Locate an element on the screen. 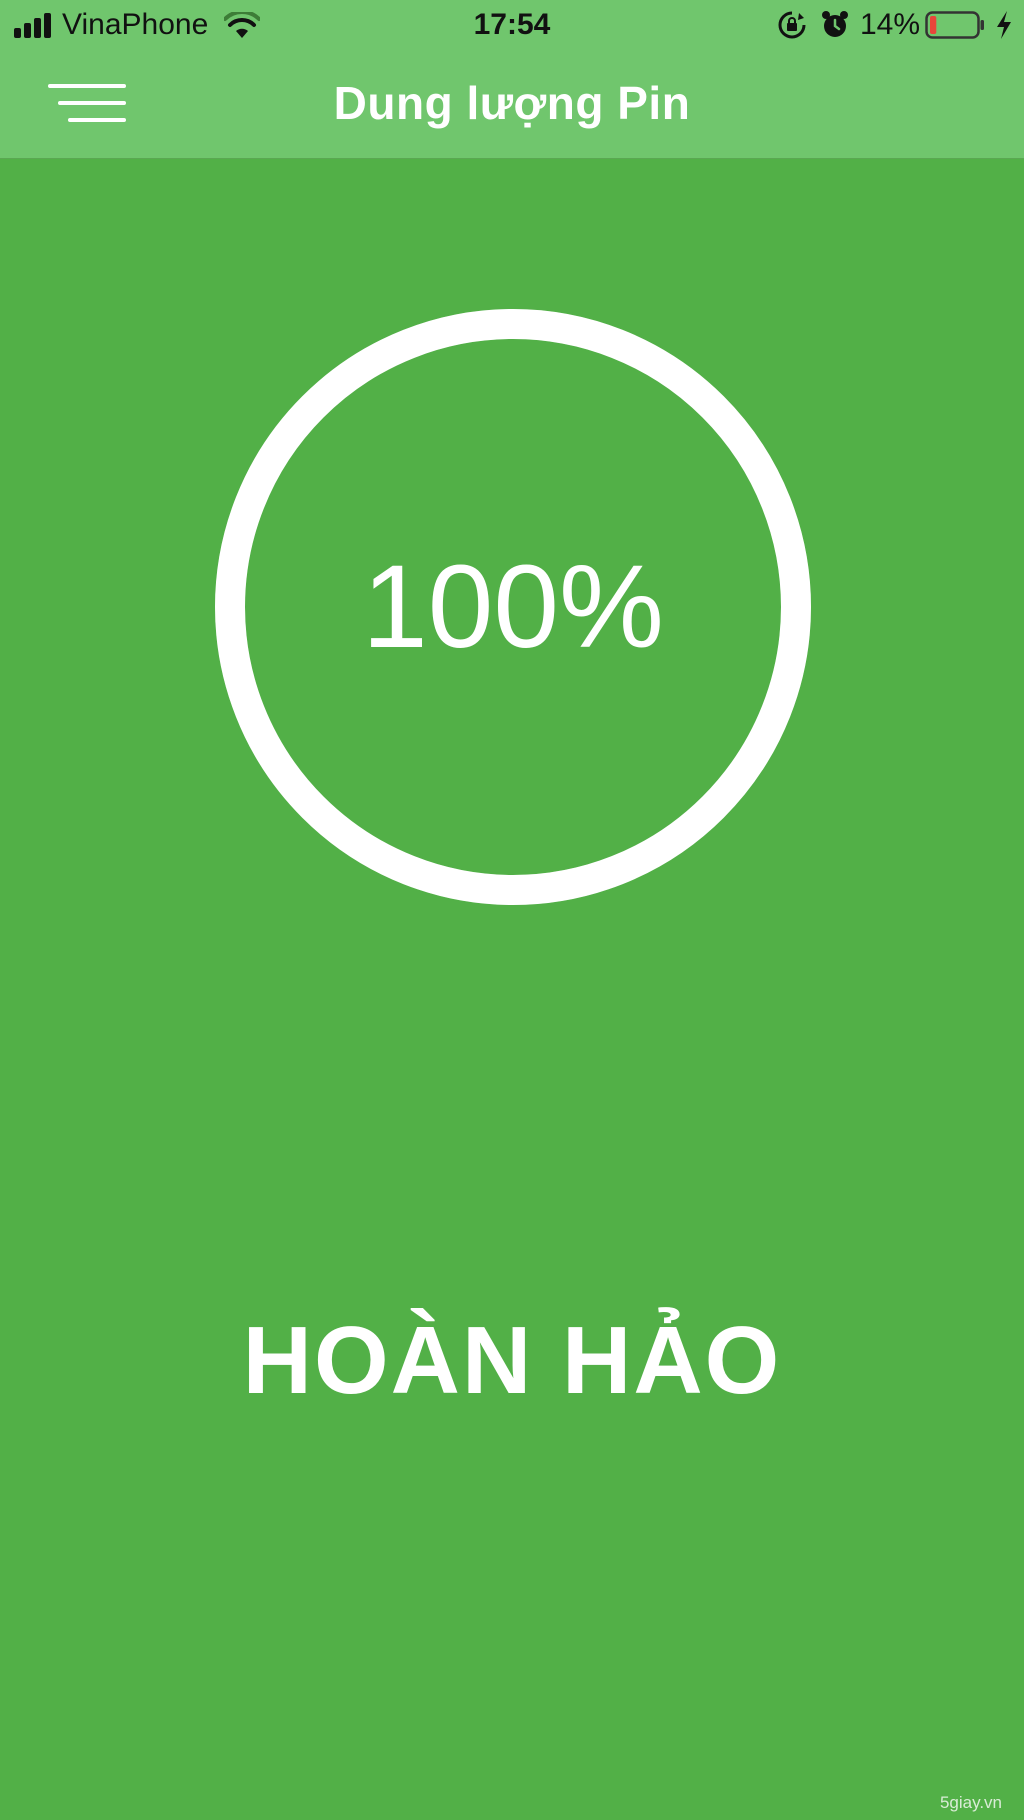  battery-level-fill is located at coordinates (933, 25).